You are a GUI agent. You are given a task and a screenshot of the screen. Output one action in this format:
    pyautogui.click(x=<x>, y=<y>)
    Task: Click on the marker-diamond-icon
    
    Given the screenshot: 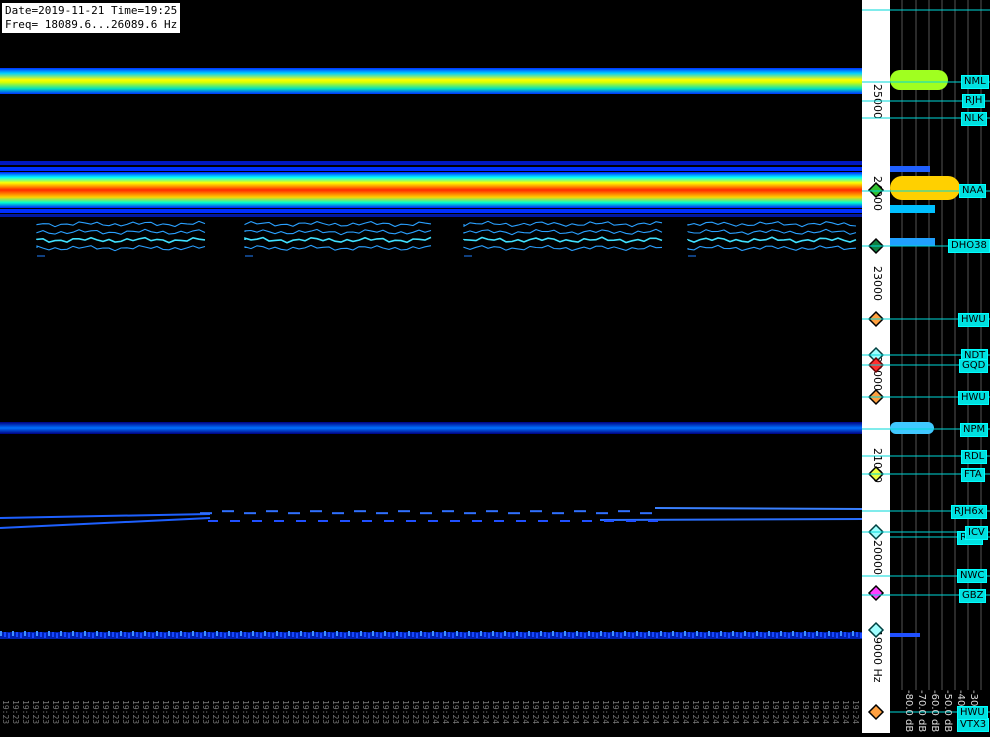 What is the action you would take?
    pyautogui.click(x=876, y=190)
    